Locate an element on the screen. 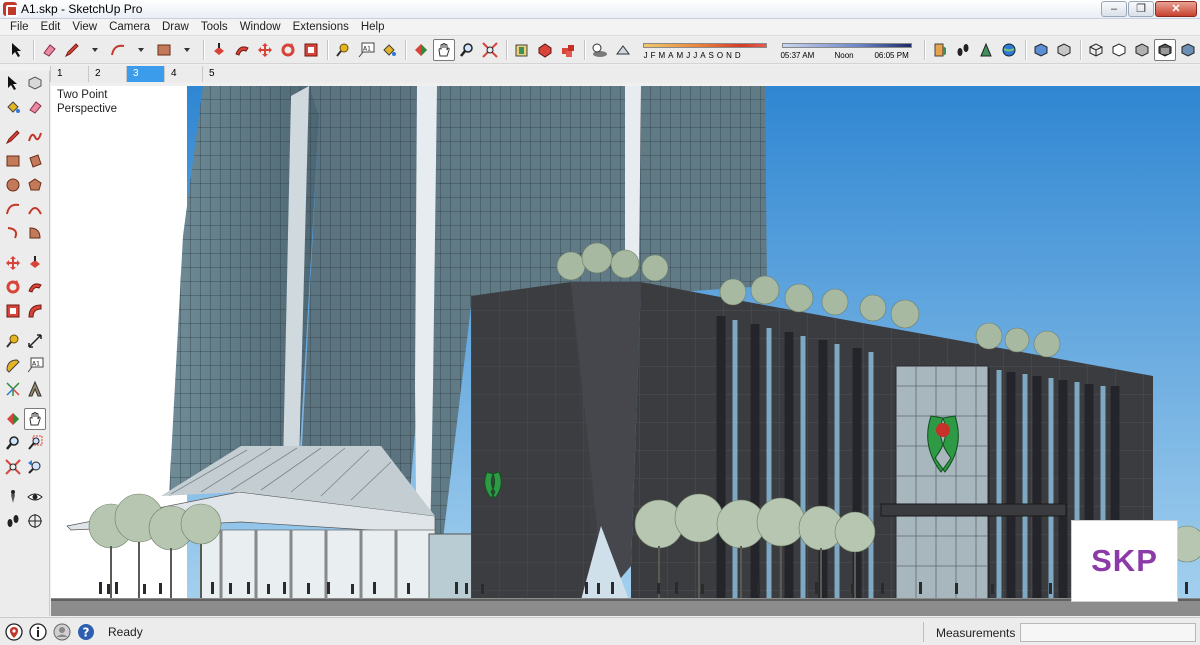 This screenshot has height=645, width=1200. menu-view: View is located at coordinates (84, 27).